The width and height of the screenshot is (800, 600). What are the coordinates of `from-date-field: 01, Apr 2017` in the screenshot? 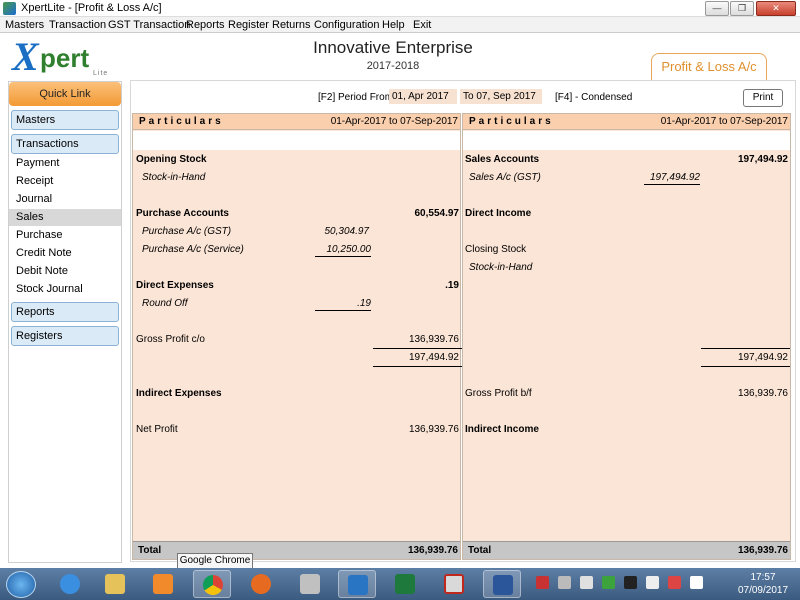 It's located at (423, 96).